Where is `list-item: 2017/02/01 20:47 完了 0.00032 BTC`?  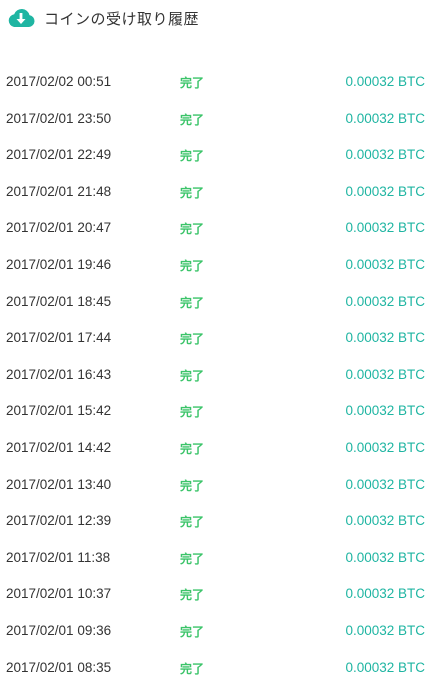 list-item: 2017/02/01 20:47 完了 0.00032 BTC is located at coordinates (216, 227).